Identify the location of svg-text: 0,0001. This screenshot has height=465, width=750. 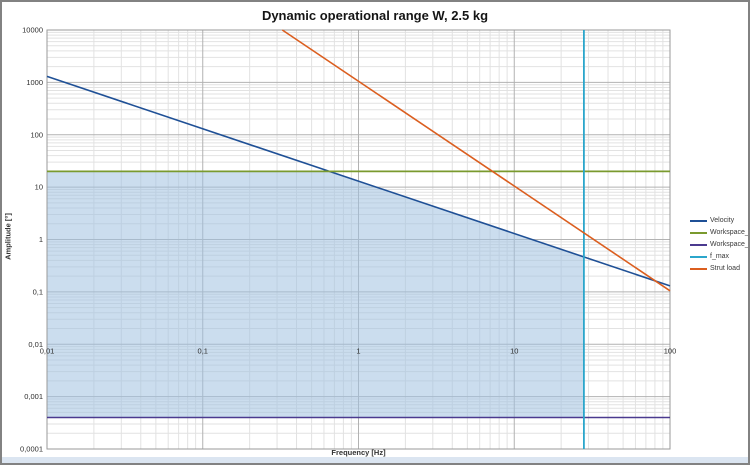
(31, 449).